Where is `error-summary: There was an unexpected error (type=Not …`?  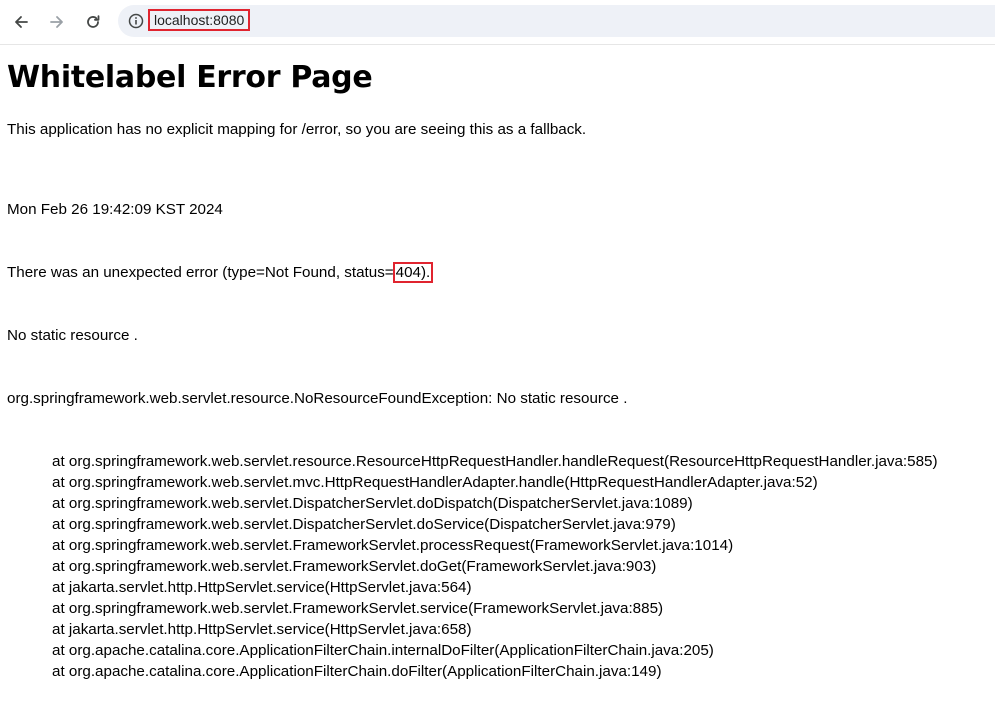 error-summary: There was an unexpected error (type=Not … is located at coordinates (472, 272).